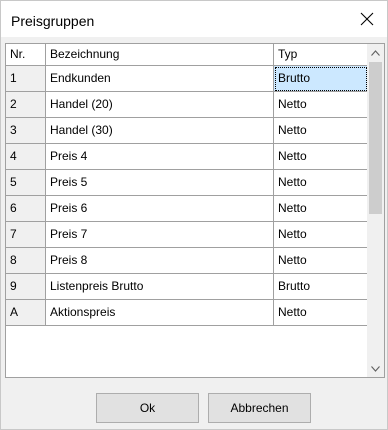  What do you see at coordinates (26, 131) in the screenshot?
I see `row-nr: 3` at bounding box center [26, 131].